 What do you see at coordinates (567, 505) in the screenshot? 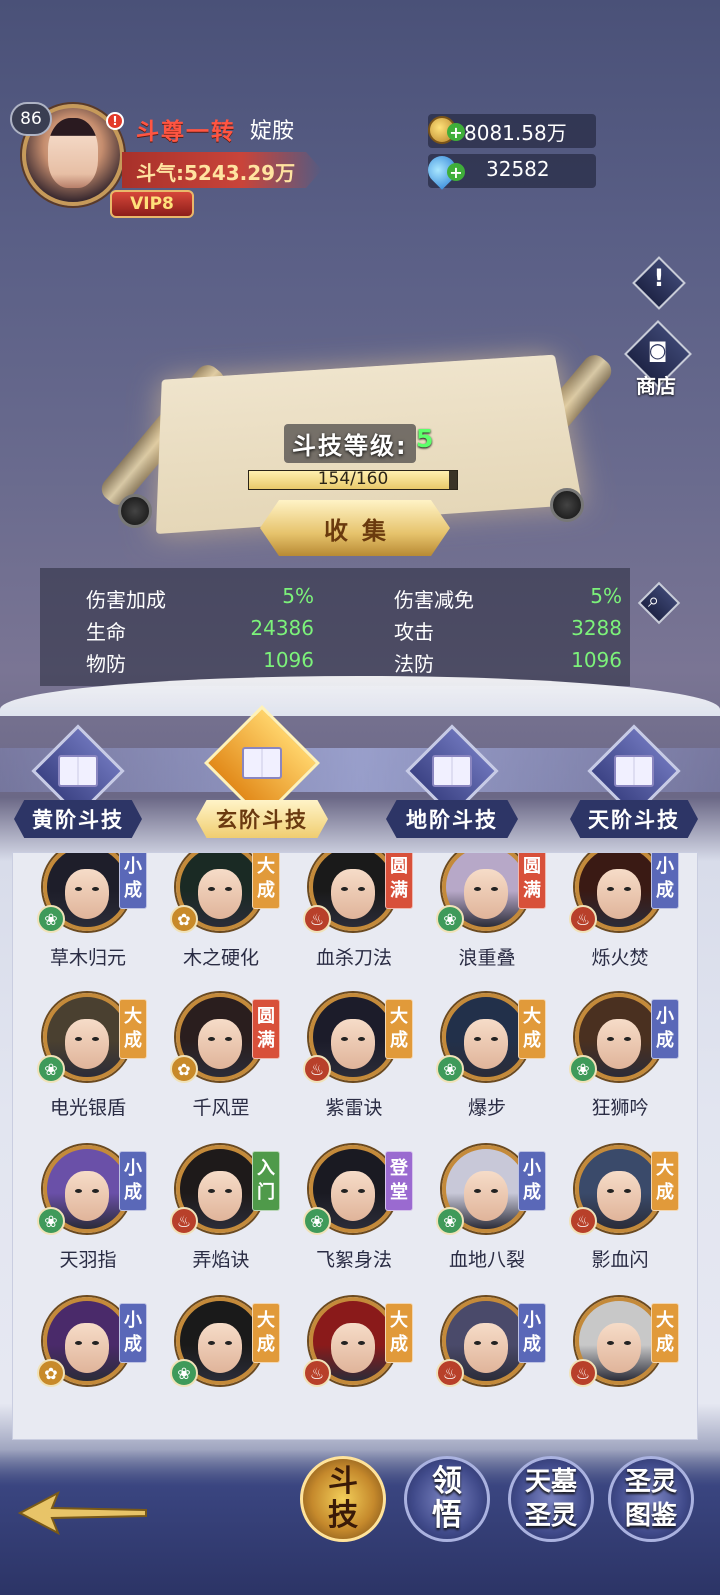
I see `scroll-cap` at bounding box center [567, 505].